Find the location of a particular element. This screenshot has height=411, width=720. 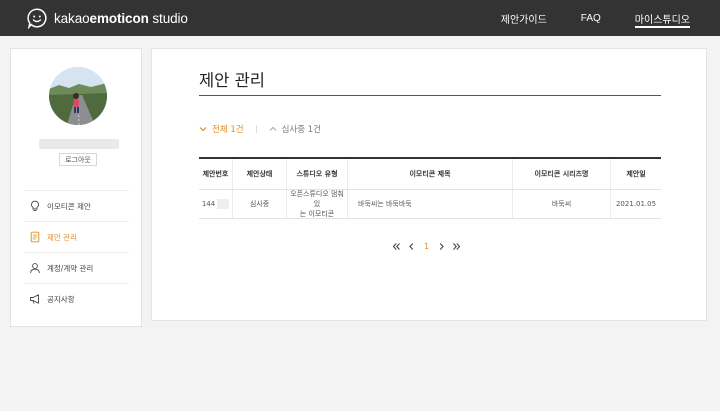

last-page-button is located at coordinates (456, 246).